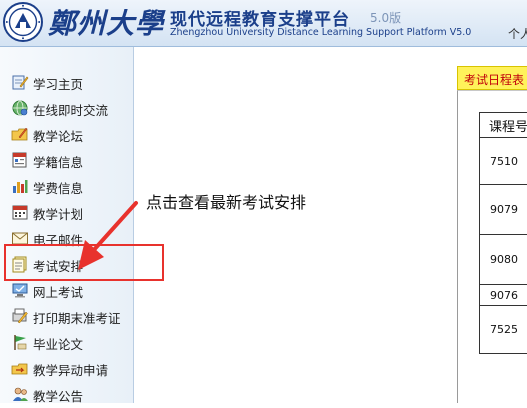  I want to click on table-row: 7525, so click(503, 330).